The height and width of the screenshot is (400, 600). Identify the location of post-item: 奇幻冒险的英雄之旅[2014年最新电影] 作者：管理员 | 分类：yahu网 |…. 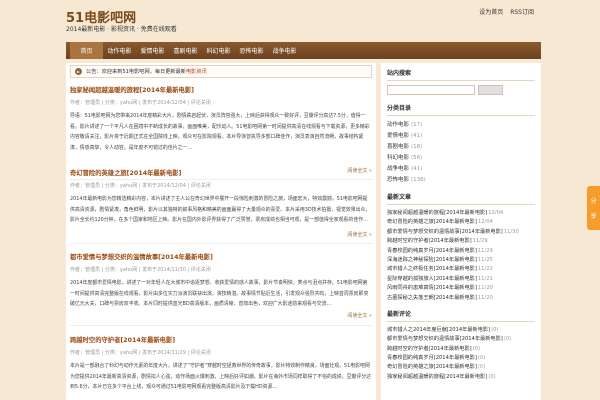
(221, 206).